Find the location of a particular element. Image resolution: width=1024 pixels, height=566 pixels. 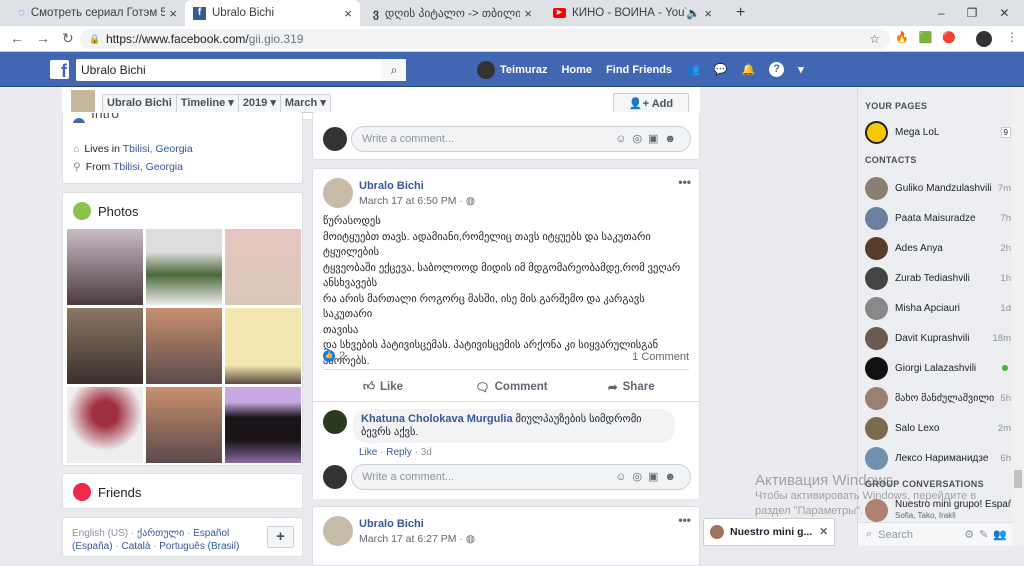

commenter-name-link: Khatuna Cholokava Murgulia is located at coordinates (437, 419).